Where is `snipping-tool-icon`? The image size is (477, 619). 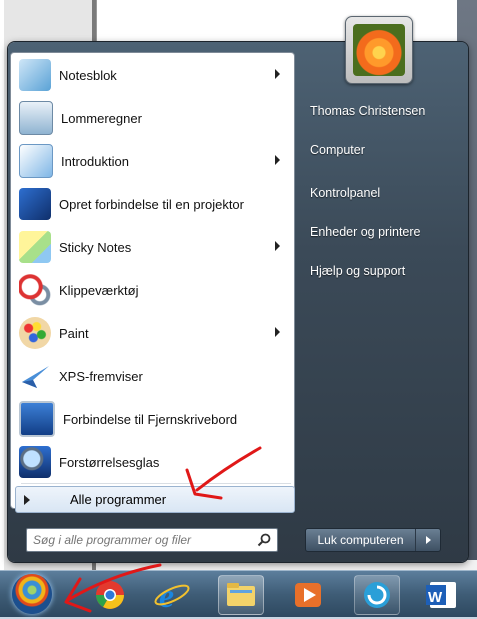 snipping-tool-icon is located at coordinates (35, 290).